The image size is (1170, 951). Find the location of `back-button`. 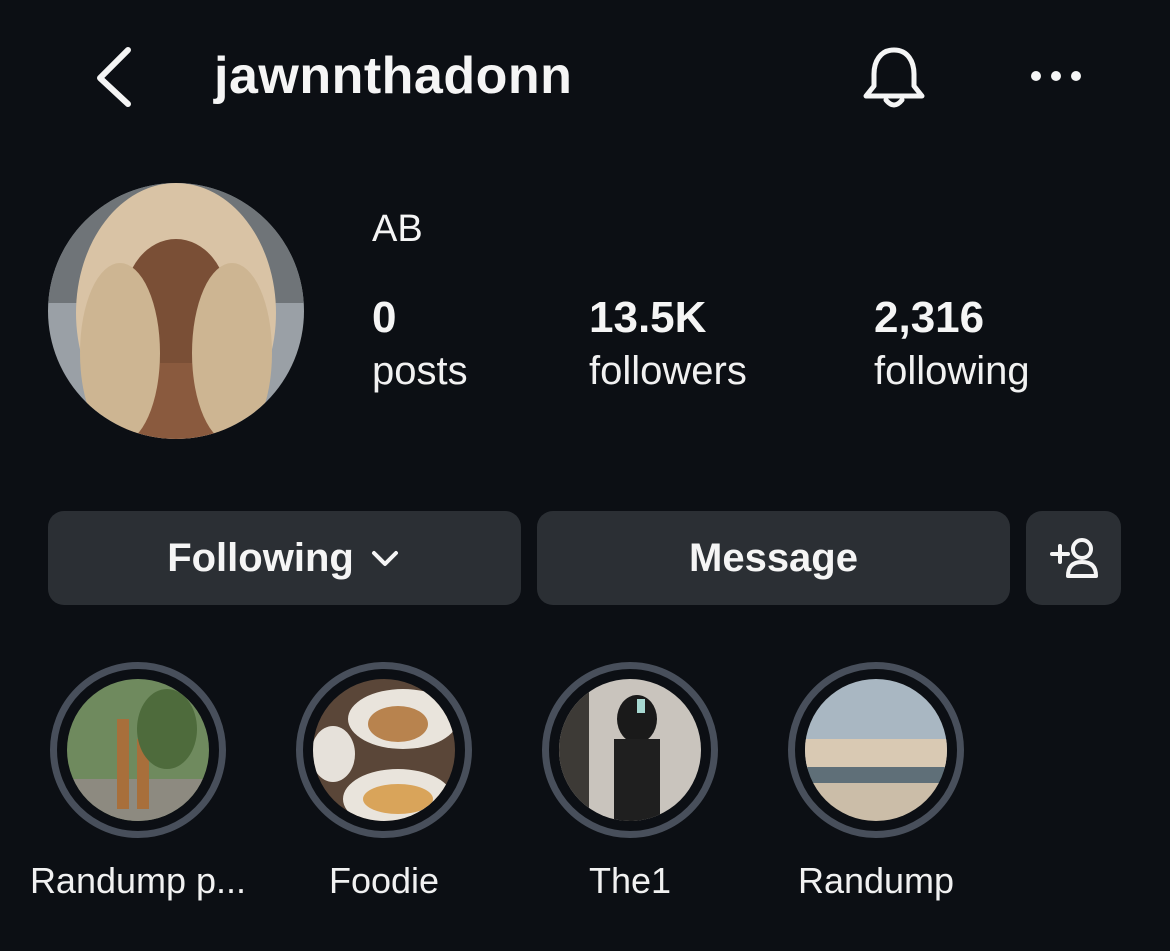

back-button is located at coordinates (116, 76).